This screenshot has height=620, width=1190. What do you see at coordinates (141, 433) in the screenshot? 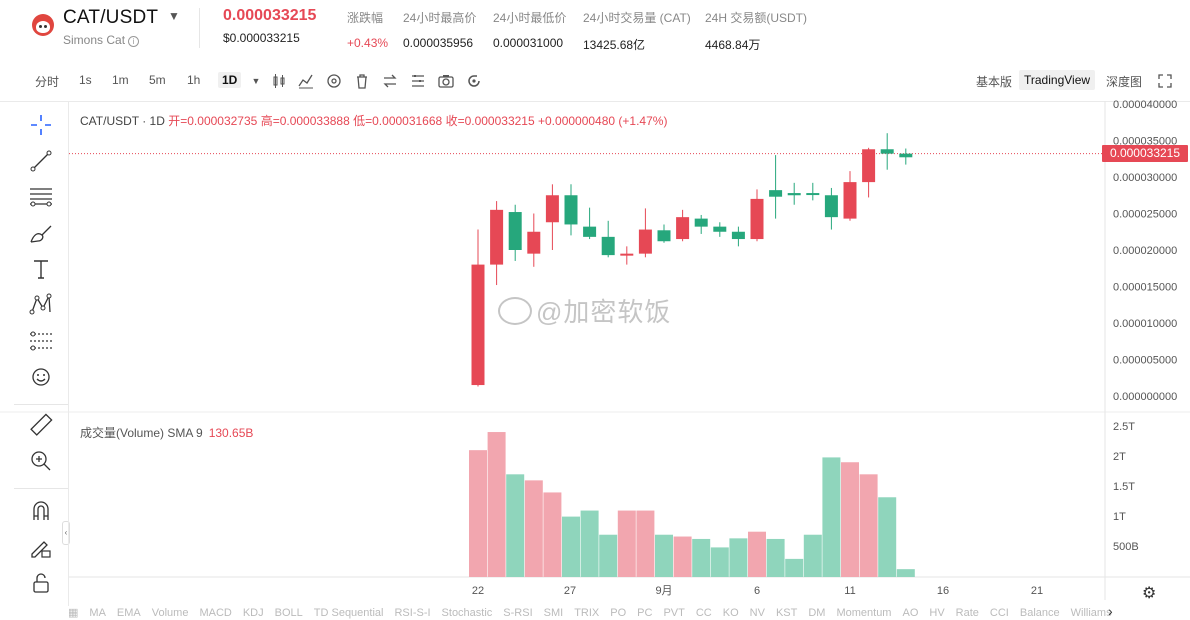
I see `volume-legend-name: 成交量(Volume) SMA 9` at bounding box center [141, 433].